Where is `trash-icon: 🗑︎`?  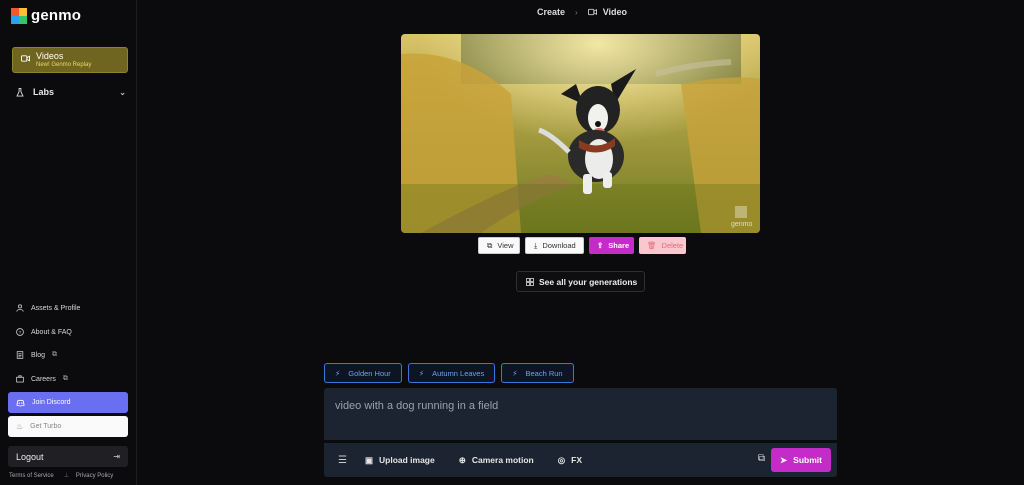
trash-icon: 🗑︎ is located at coordinates (652, 245).